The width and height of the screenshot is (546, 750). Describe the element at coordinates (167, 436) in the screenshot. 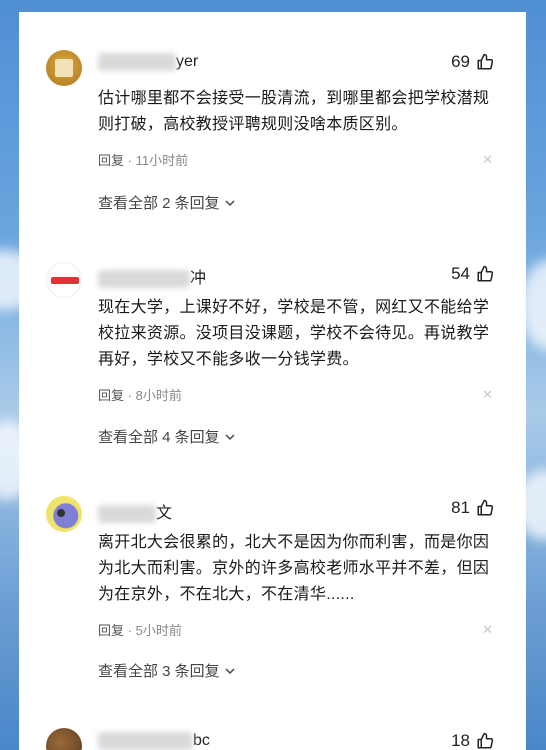

I see `view-all-replies-button: 查看全部 4 条回复` at that location.